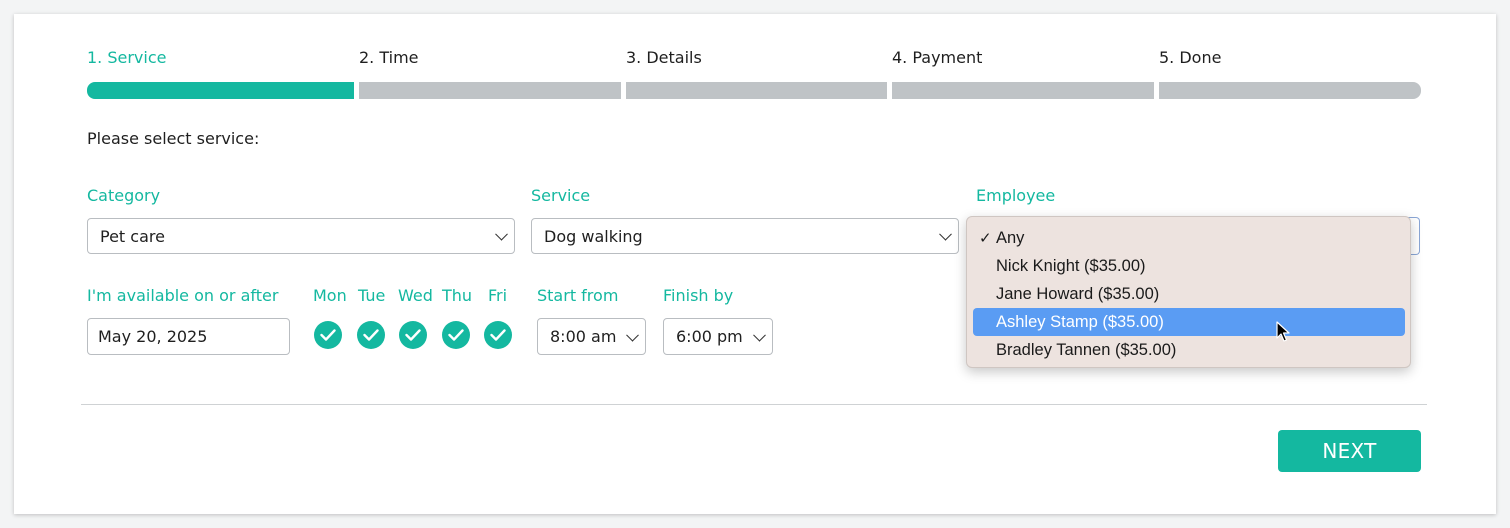 Image resolution: width=1510 pixels, height=528 pixels. I want to click on step-done-bar, so click(1290, 90).